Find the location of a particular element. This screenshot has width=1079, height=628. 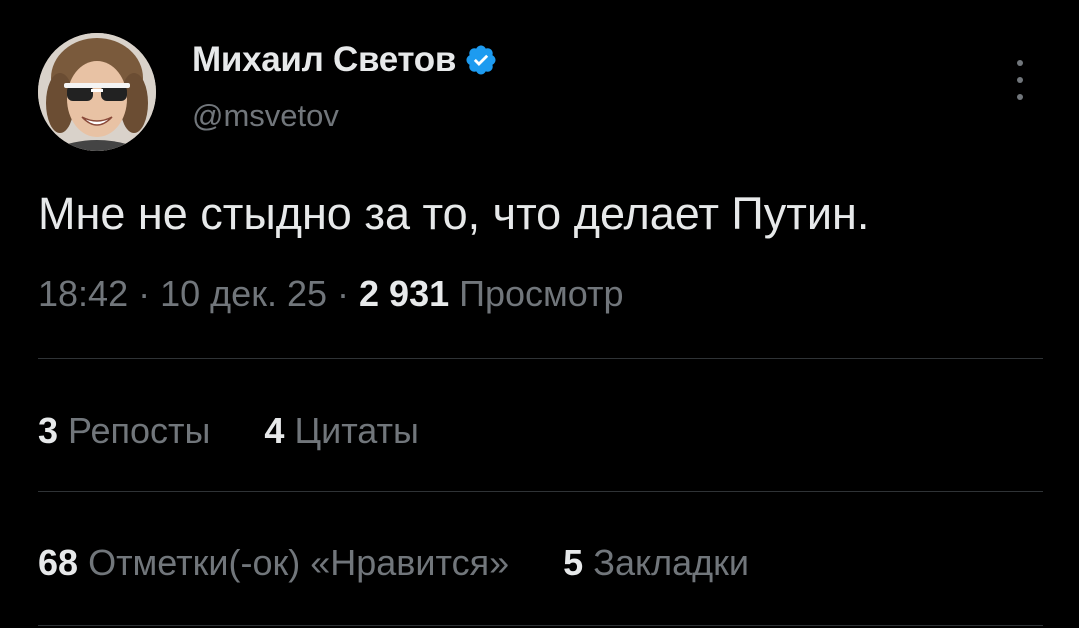

views-count: 2 931 is located at coordinates (404, 293).